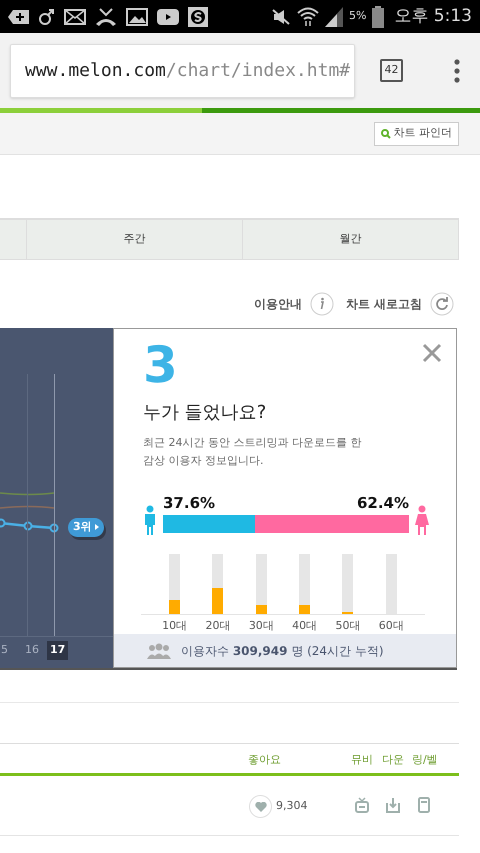 This screenshot has width=480, height=853. Describe the element at coordinates (174, 626) in the screenshot. I see `age-label: 10대` at that location.